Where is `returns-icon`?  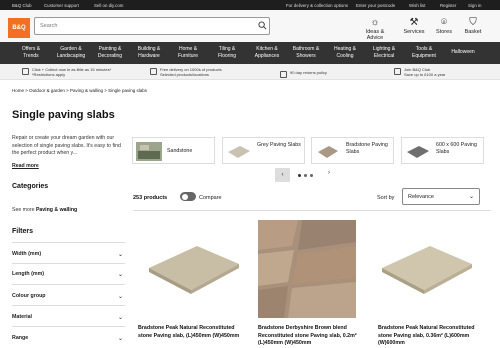
returns-icon is located at coordinates (283, 74).